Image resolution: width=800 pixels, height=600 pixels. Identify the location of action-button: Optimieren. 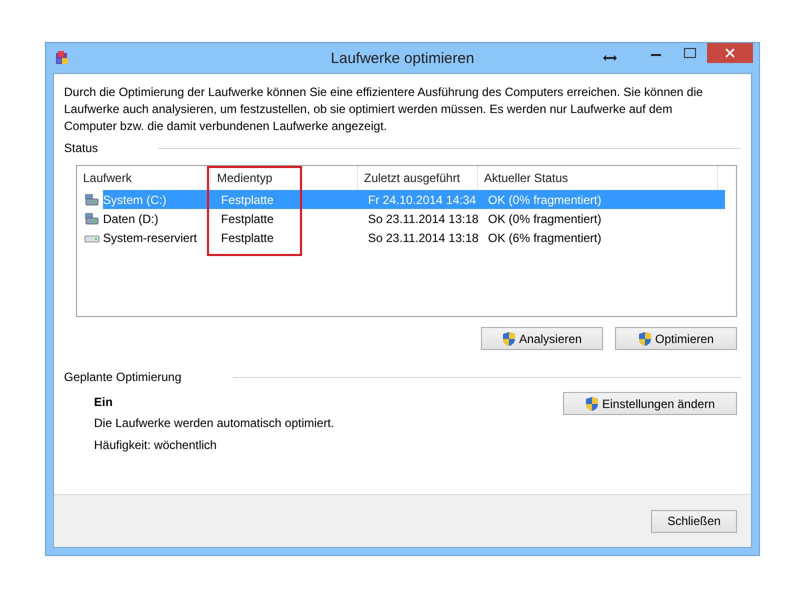
(676, 338).